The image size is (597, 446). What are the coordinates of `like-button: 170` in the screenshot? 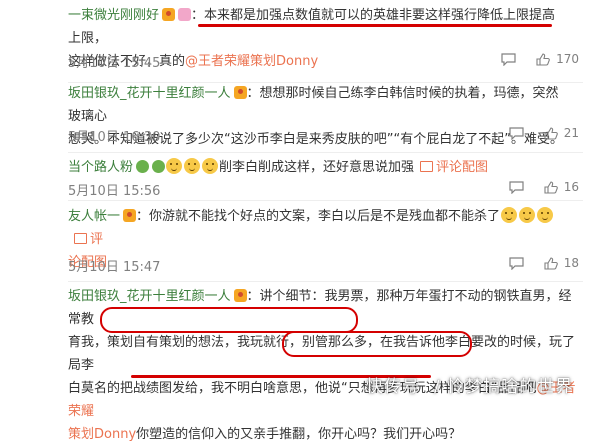 It's located at (557, 59).